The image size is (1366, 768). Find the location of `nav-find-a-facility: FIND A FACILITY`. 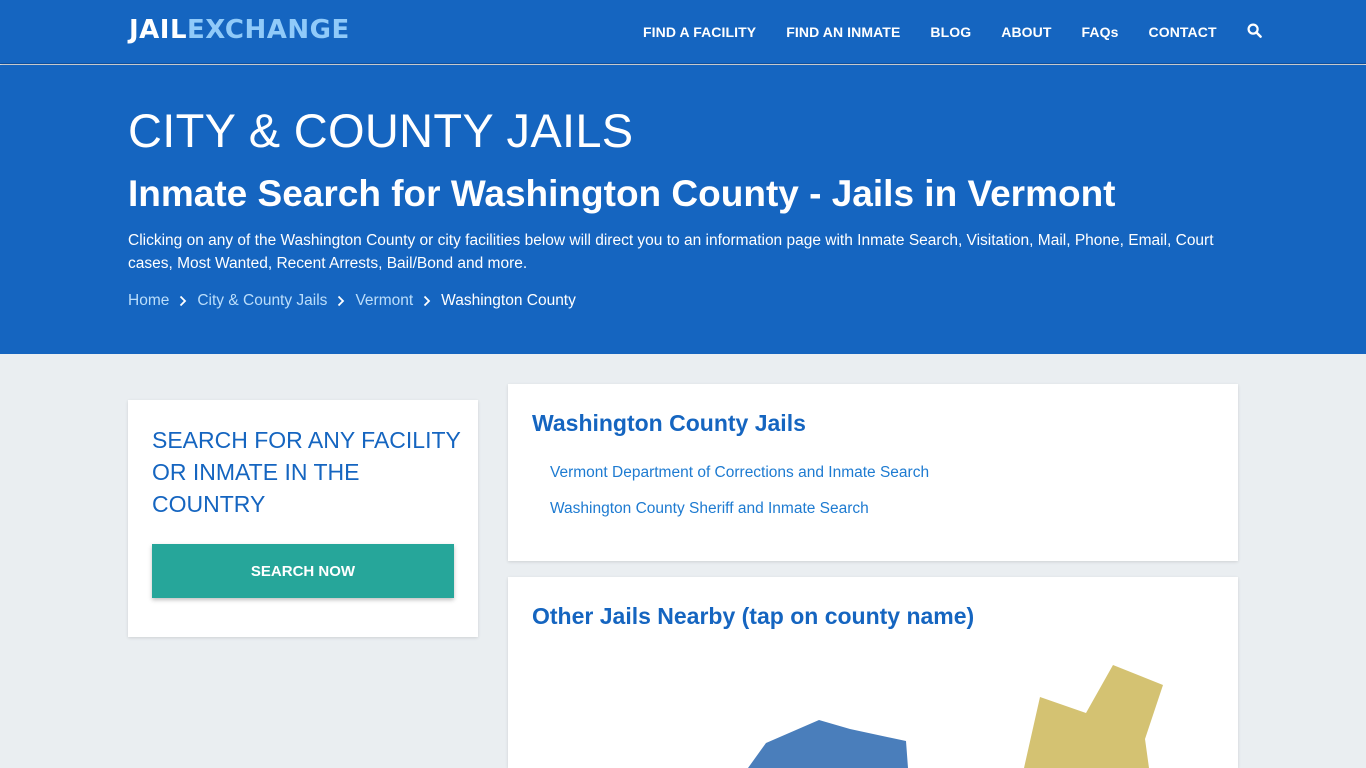

nav-find-a-facility: FIND A FACILITY is located at coordinates (699, 32).